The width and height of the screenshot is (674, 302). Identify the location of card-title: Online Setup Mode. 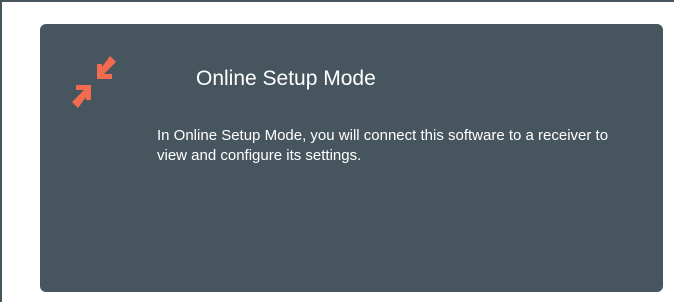
(286, 78).